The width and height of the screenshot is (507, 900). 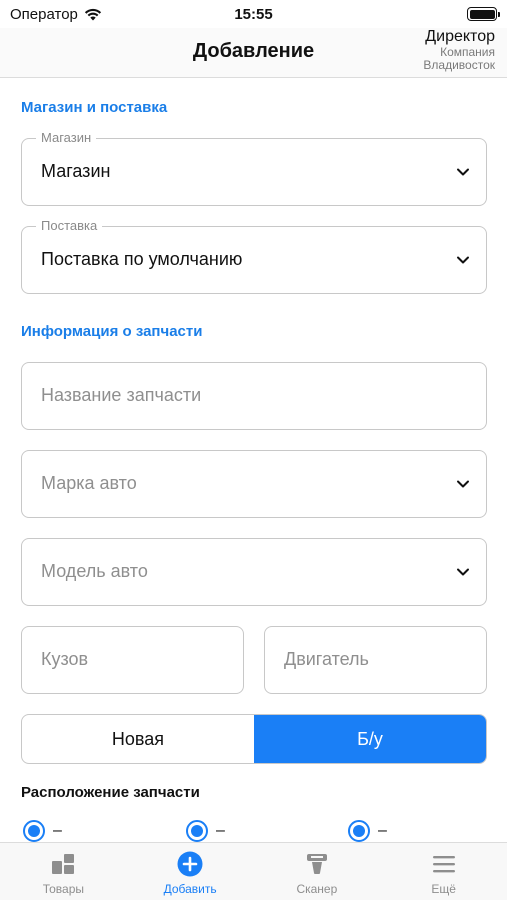 I want to click on body-placeholder: Кузов, so click(x=65, y=659).